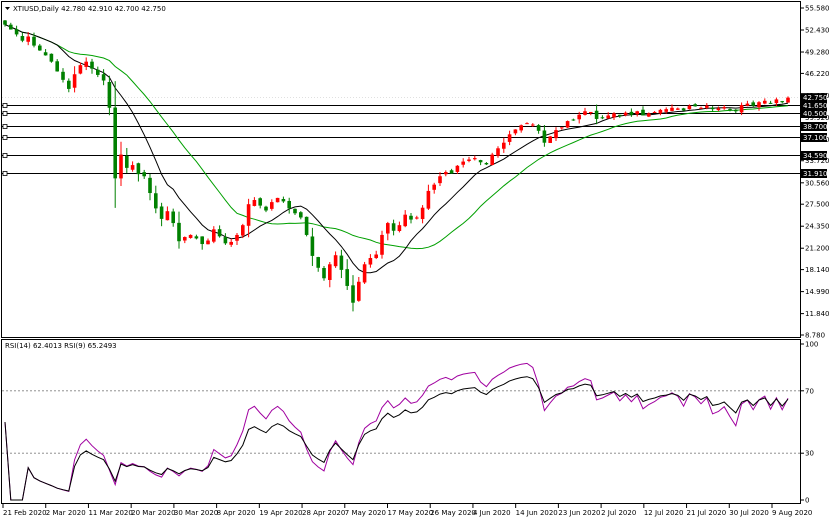 The image size is (830, 518). Describe the element at coordinates (817, 74) in the screenshot. I see `price-tick-label: 46.220` at that location.